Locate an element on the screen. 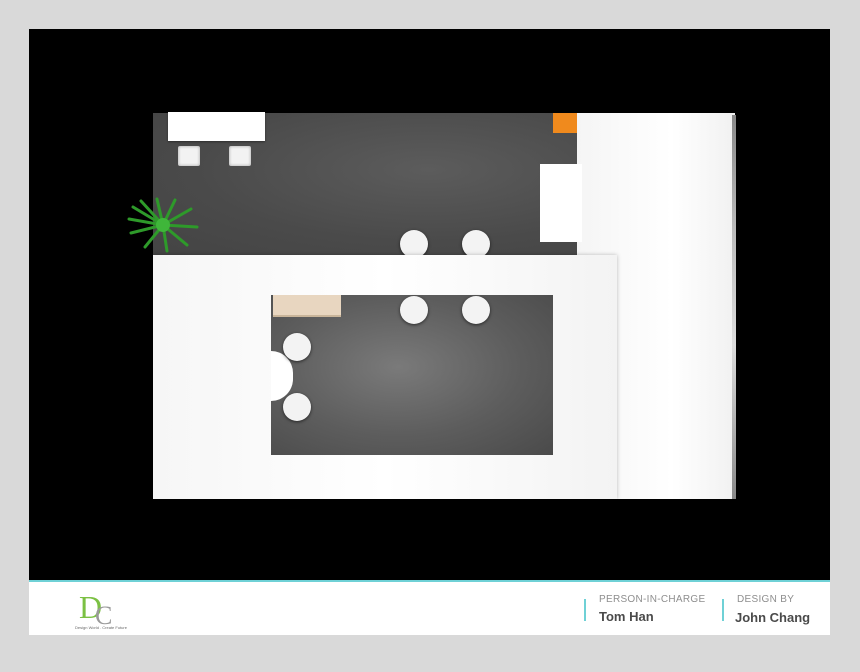 Image resolution: width=860 pixels, height=672 pixels. designer-name: John Chang is located at coordinates (773, 617).